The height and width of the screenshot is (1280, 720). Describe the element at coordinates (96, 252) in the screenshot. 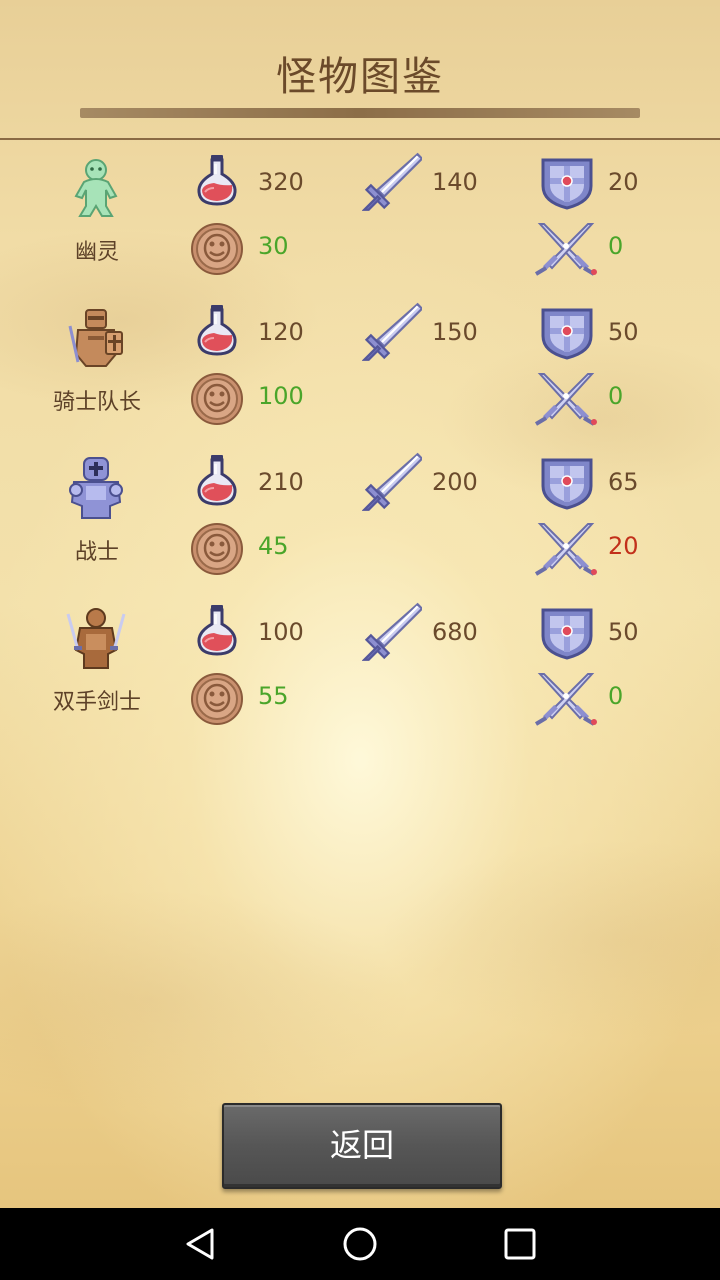

I see `monster-name: 幽灵` at that location.